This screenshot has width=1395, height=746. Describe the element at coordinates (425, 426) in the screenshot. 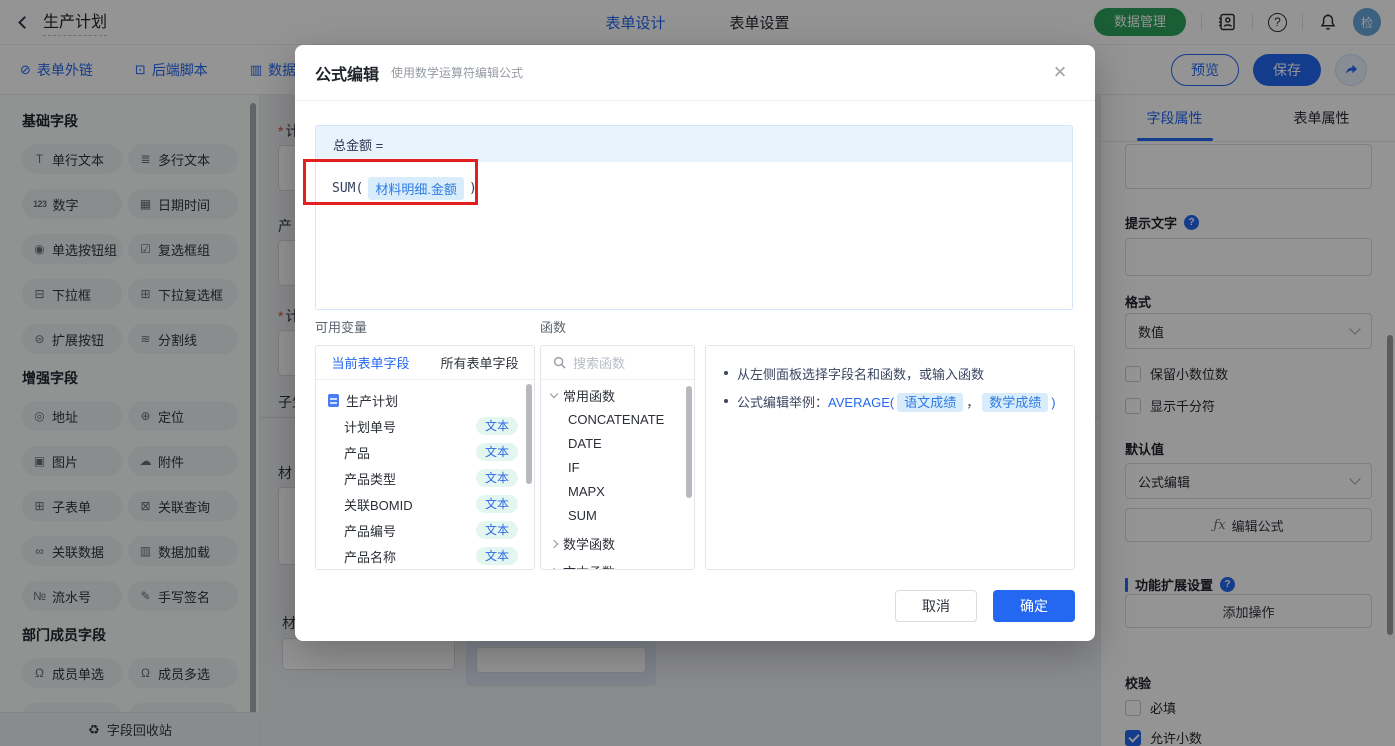

I see `variable-row: 计划单号 文本` at that location.